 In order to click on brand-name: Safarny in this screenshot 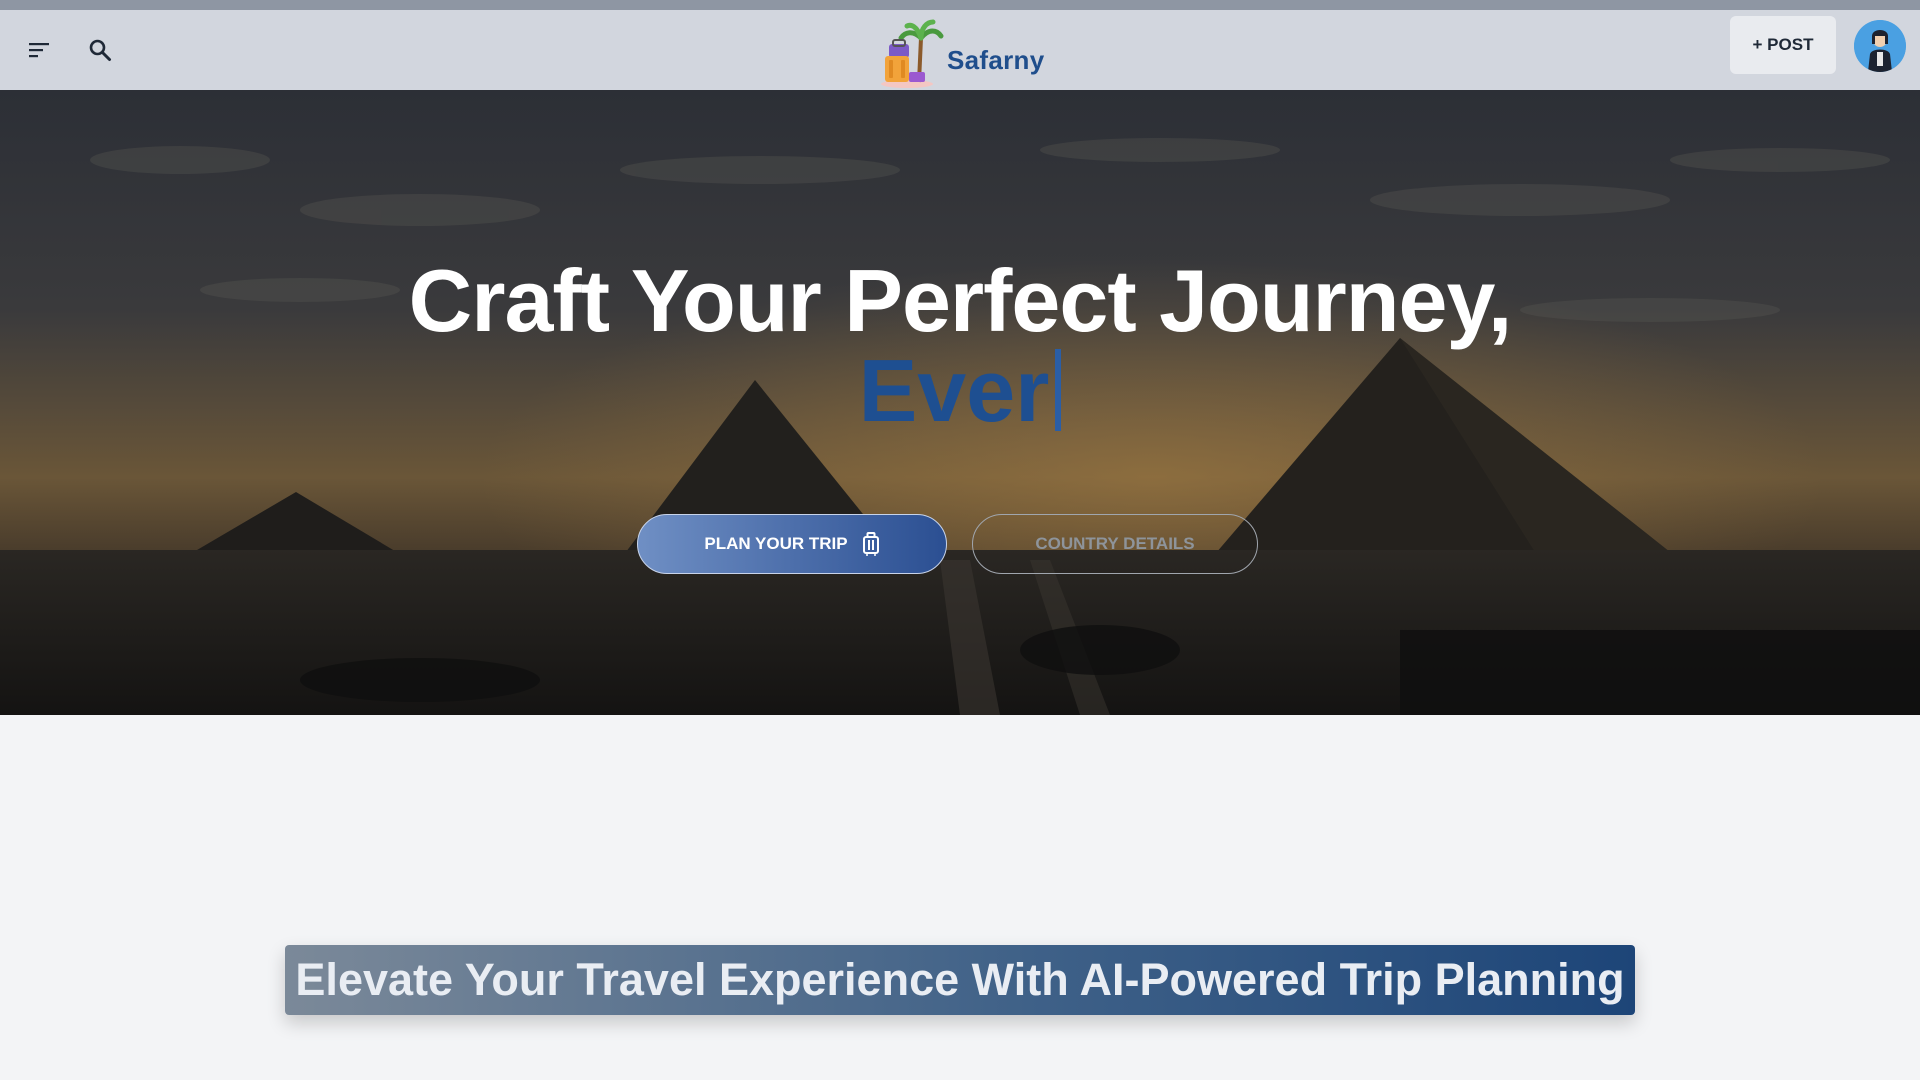, I will do `click(996, 60)`.